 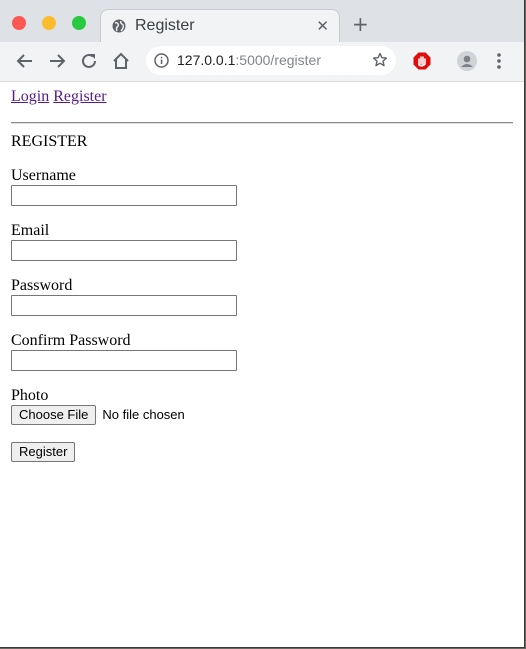 I want to click on password-label: Password, so click(x=42, y=285).